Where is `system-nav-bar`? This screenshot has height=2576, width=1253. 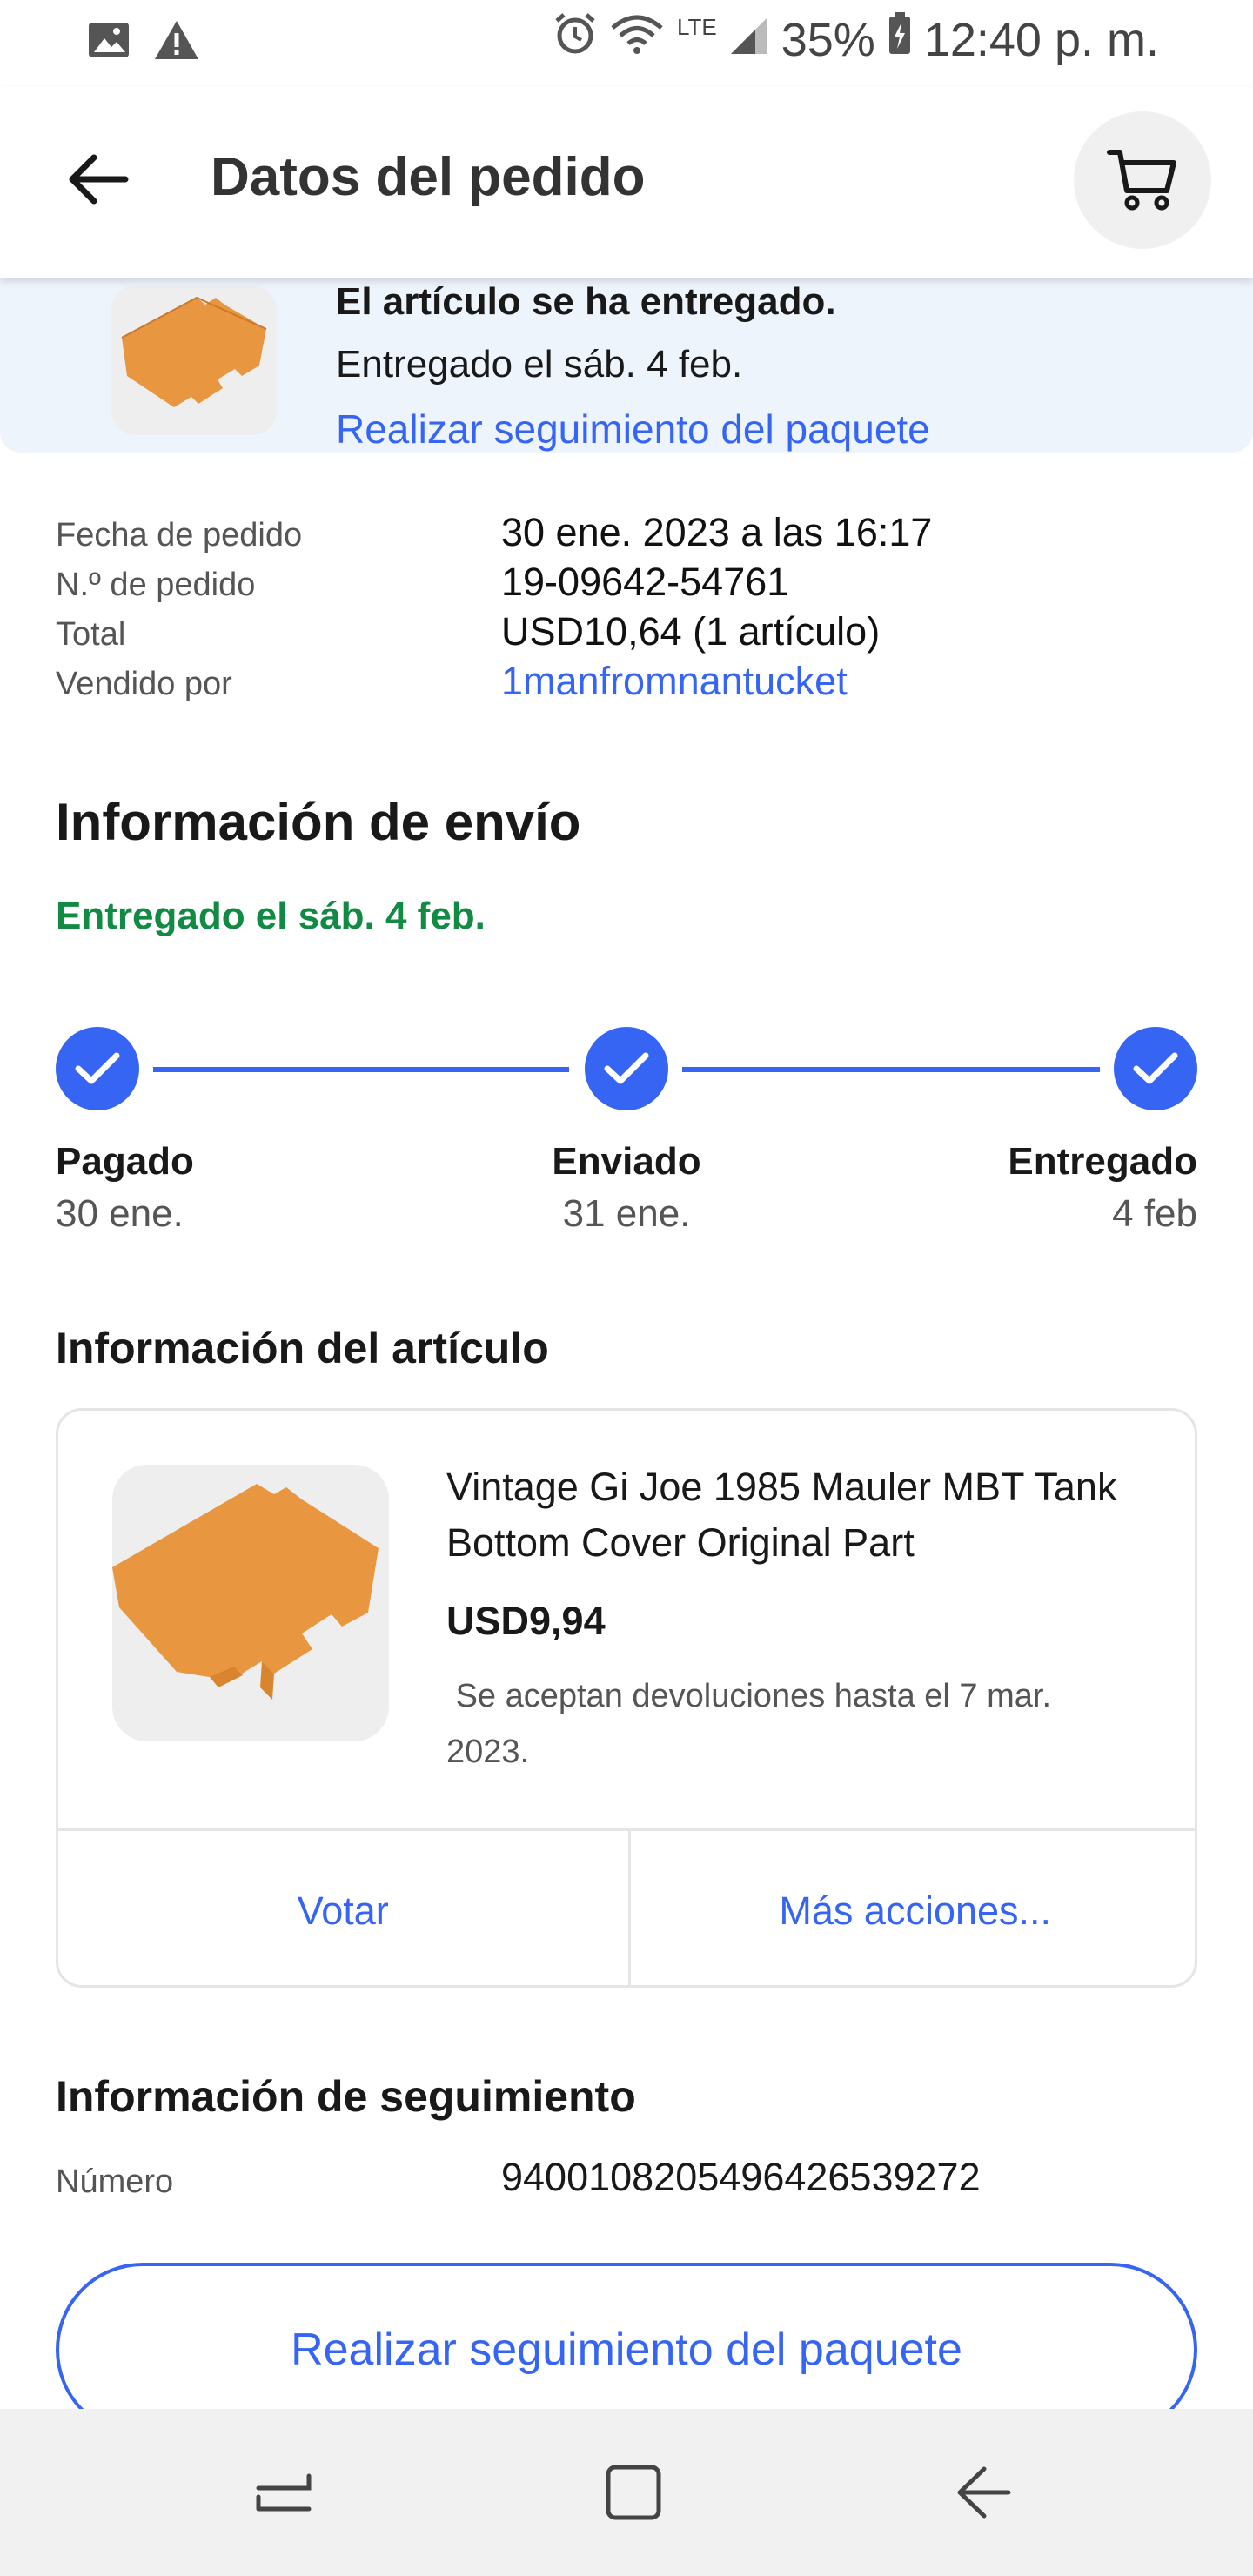
system-nav-bar is located at coordinates (626, 2492).